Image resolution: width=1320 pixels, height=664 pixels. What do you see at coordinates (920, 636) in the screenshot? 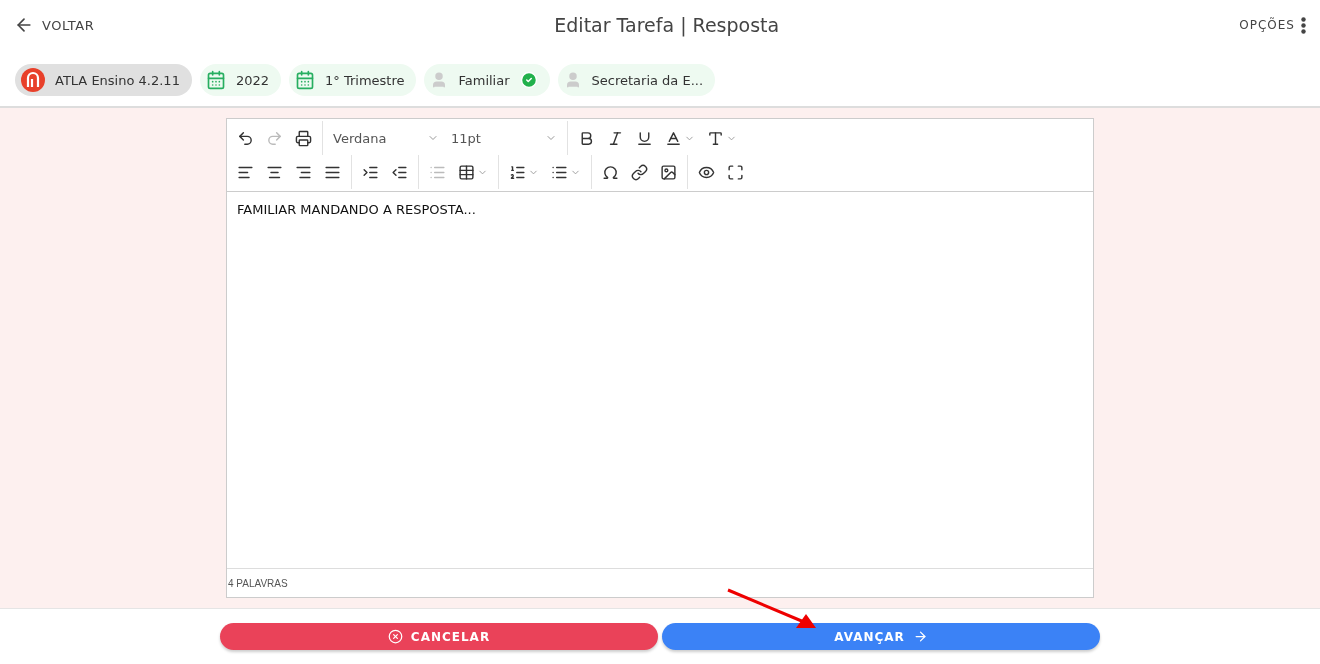
I see `arrow-right-icon` at bounding box center [920, 636].